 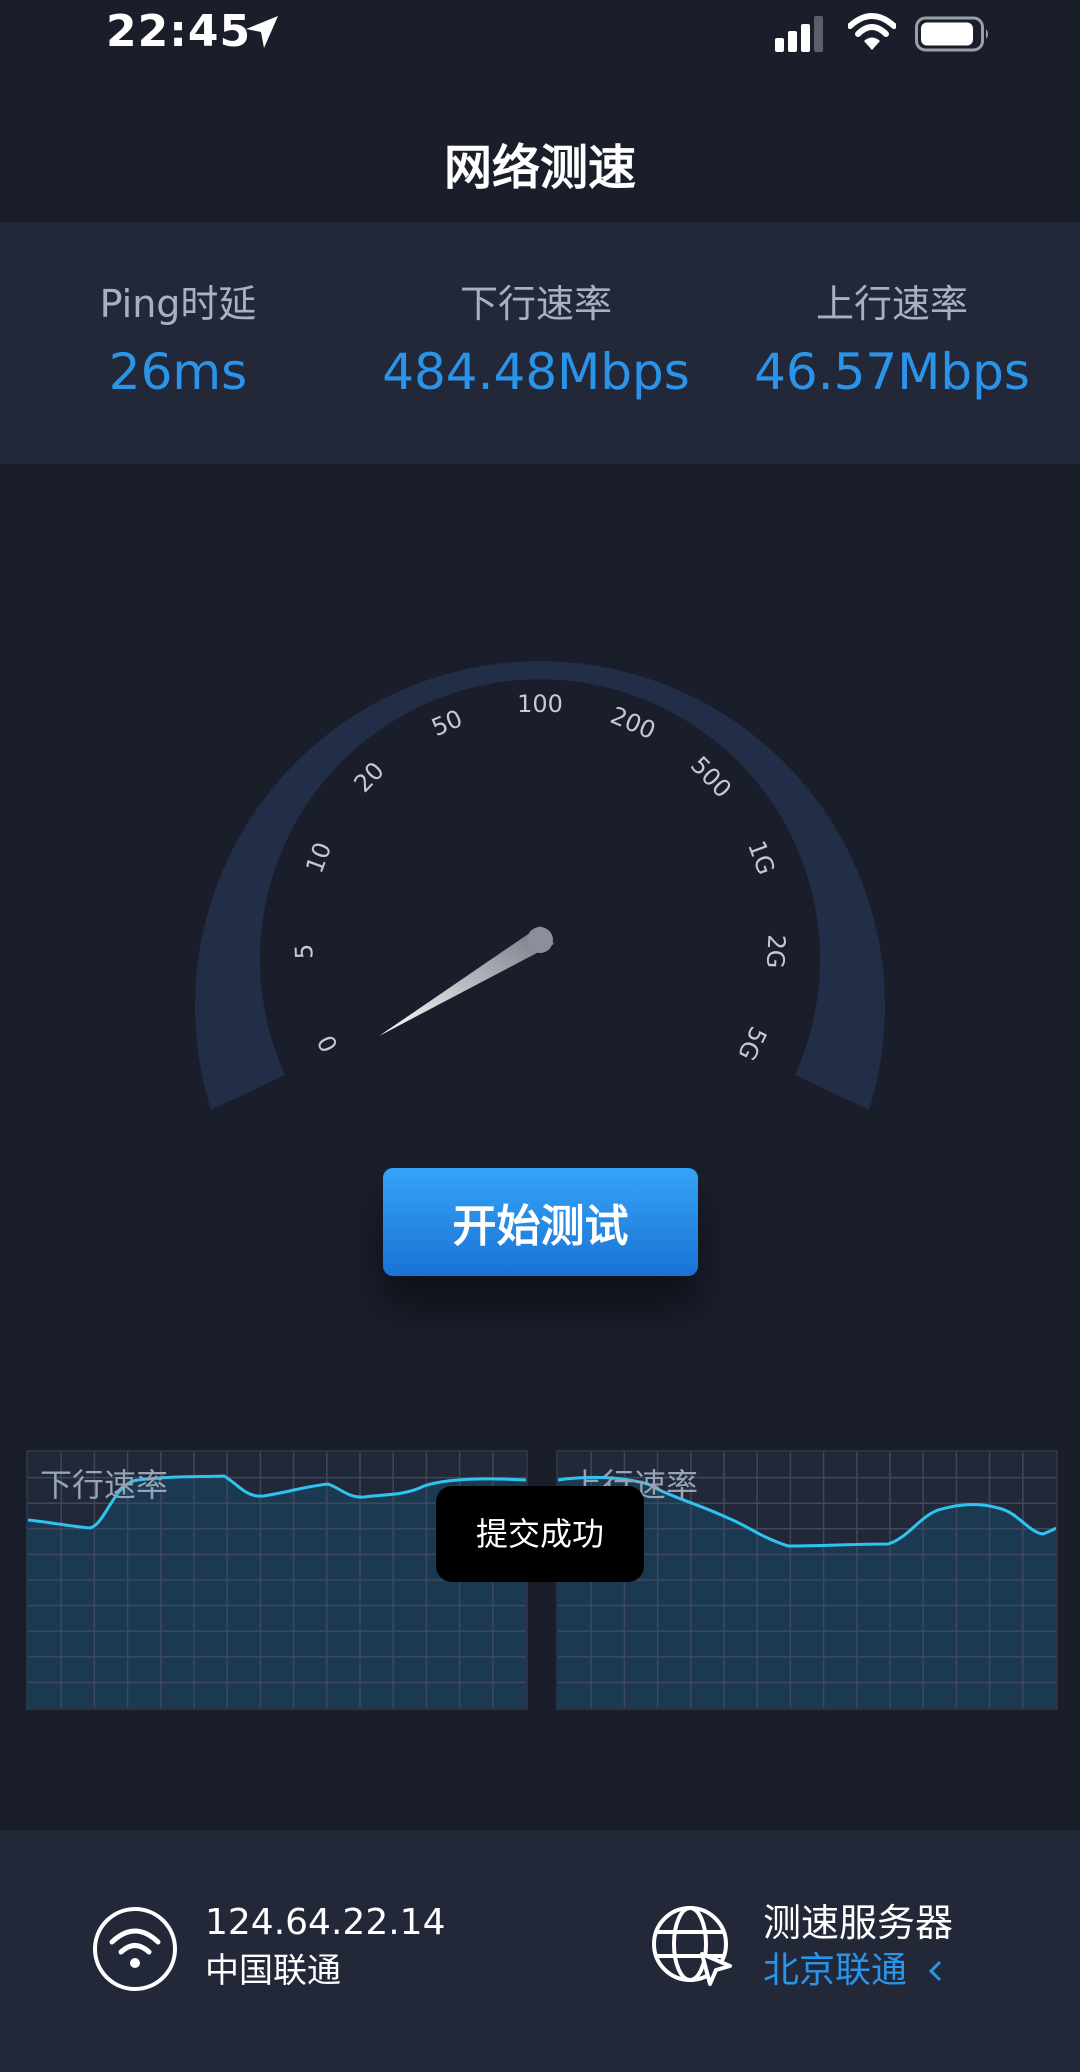 What do you see at coordinates (632, 723) in the screenshot?
I see `gauge-tick-label: 200` at bounding box center [632, 723].